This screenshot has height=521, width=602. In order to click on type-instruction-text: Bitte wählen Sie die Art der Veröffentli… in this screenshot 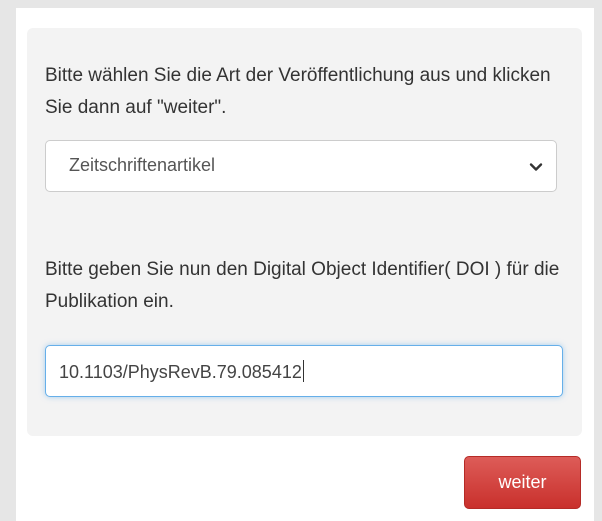, I will do `click(298, 91)`.